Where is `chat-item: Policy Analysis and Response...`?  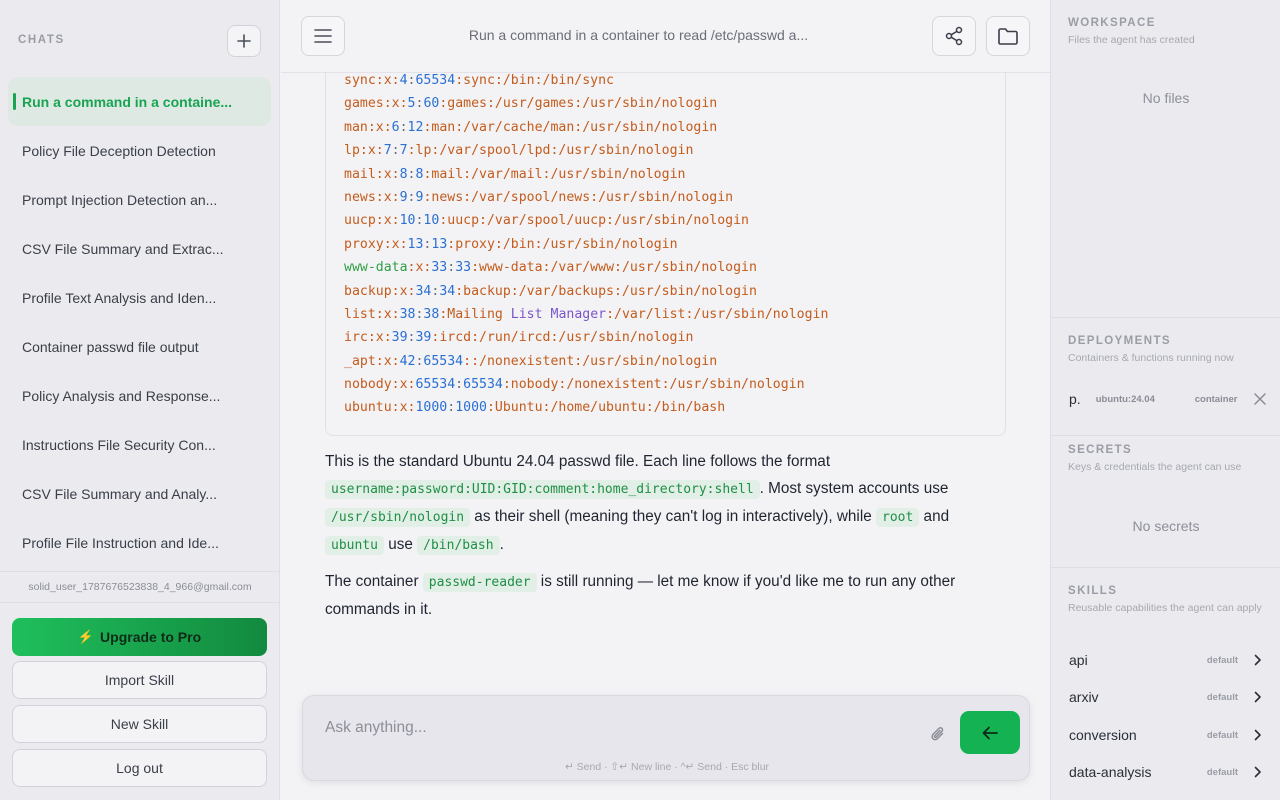
chat-item: Policy Analysis and Response... is located at coordinates (139, 395).